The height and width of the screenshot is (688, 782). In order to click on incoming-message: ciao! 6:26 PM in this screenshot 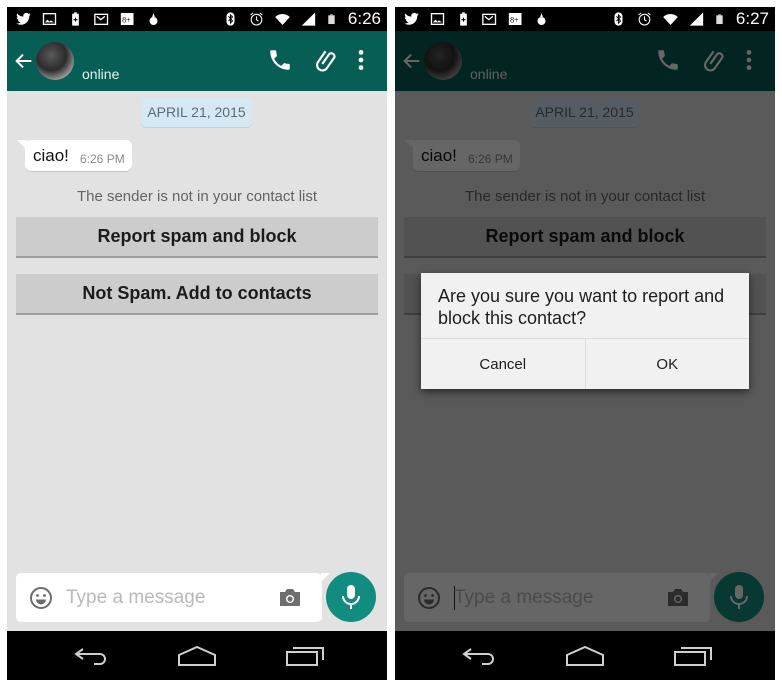, I will do `click(74, 155)`.